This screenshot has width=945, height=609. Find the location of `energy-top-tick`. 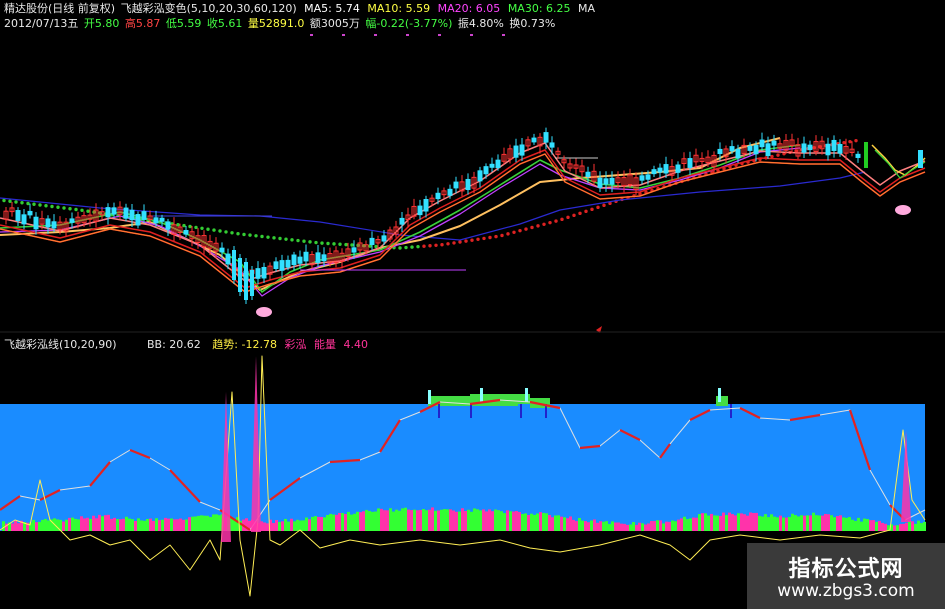

energy-top-tick is located at coordinates (481, 395).